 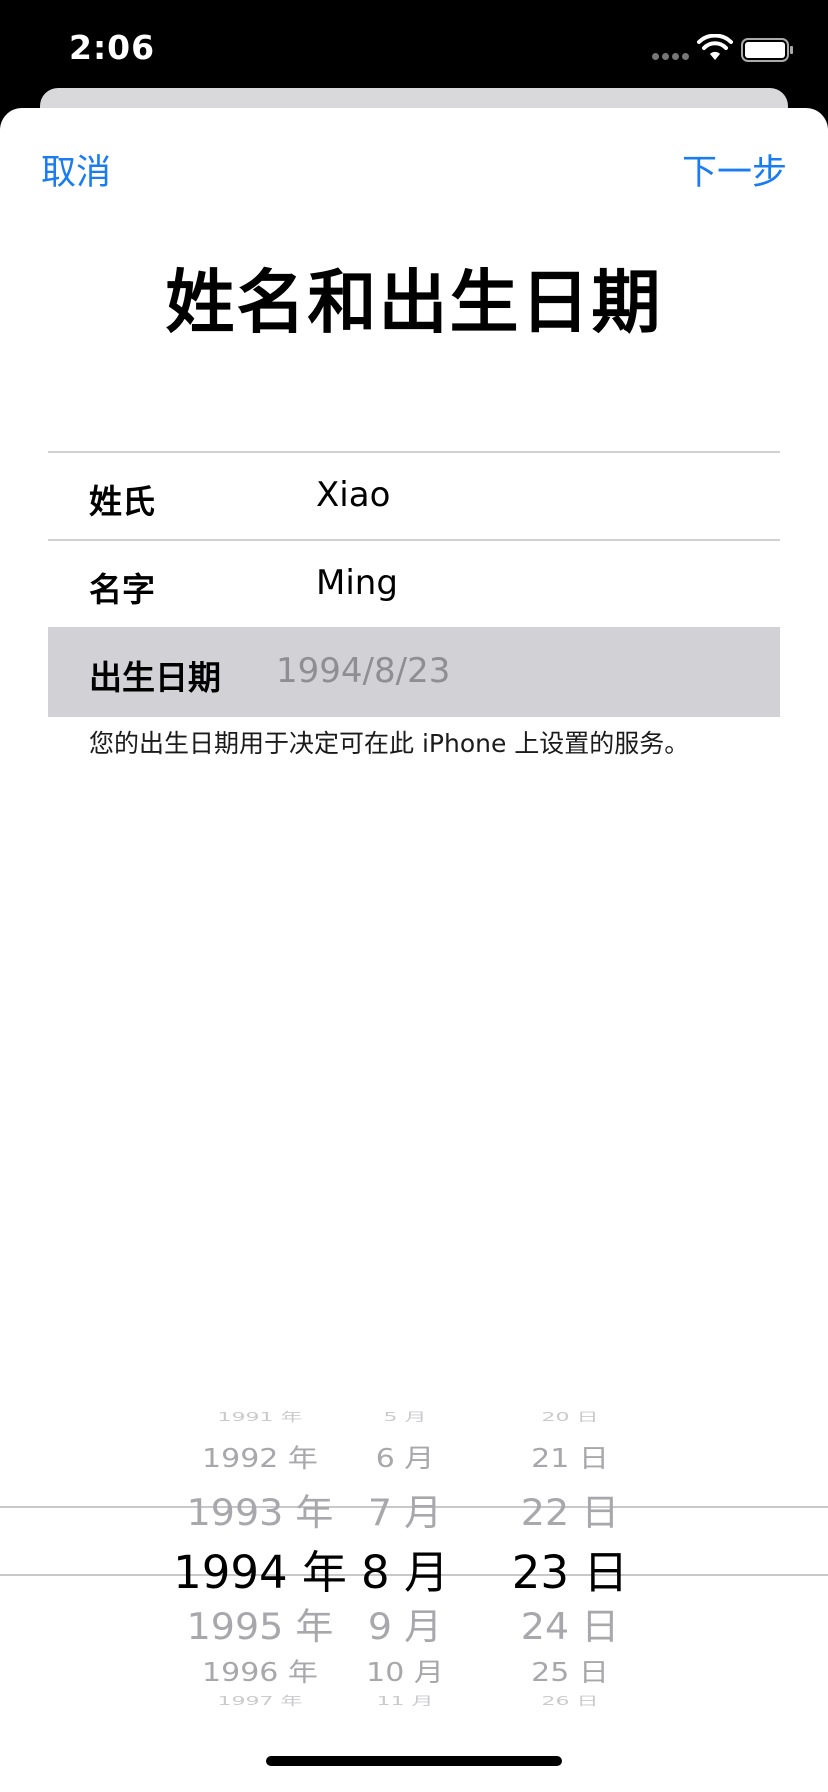 What do you see at coordinates (389, 743) in the screenshot?
I see `birthday-footnote: 您的出生日期用于决定可在此 iPhone 上设置的服务。` at bounding box center [389, 743].